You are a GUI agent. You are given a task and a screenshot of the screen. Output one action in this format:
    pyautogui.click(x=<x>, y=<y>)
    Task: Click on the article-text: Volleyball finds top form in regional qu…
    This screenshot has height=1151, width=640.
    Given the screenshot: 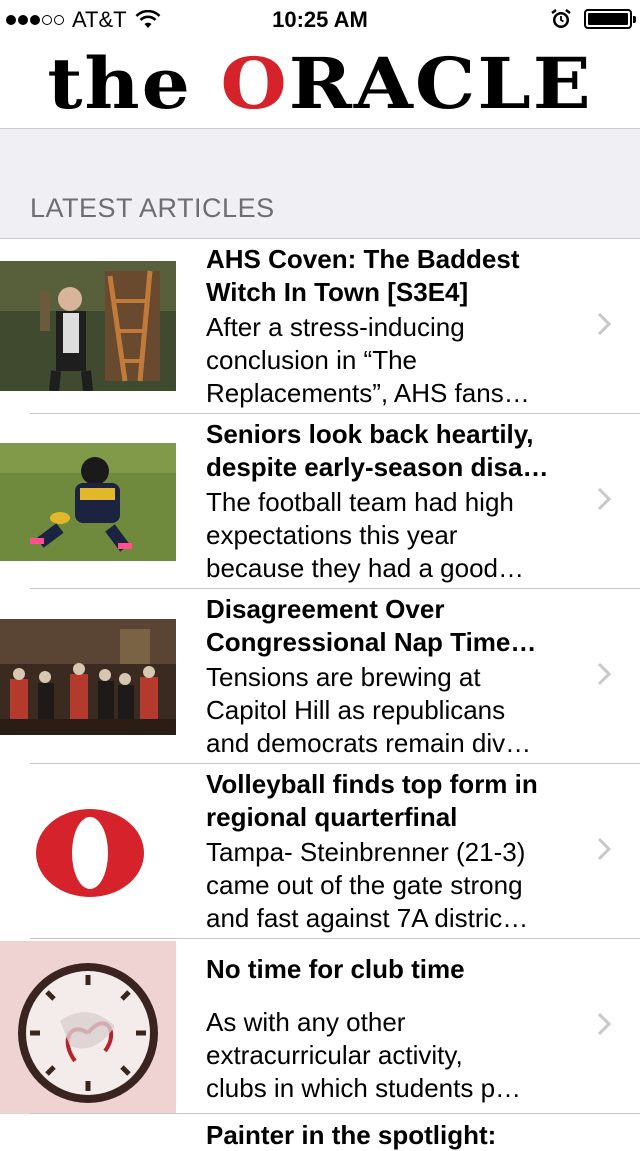 What is the action you would take?
    pyautogui.click(x=391, y=851)
    